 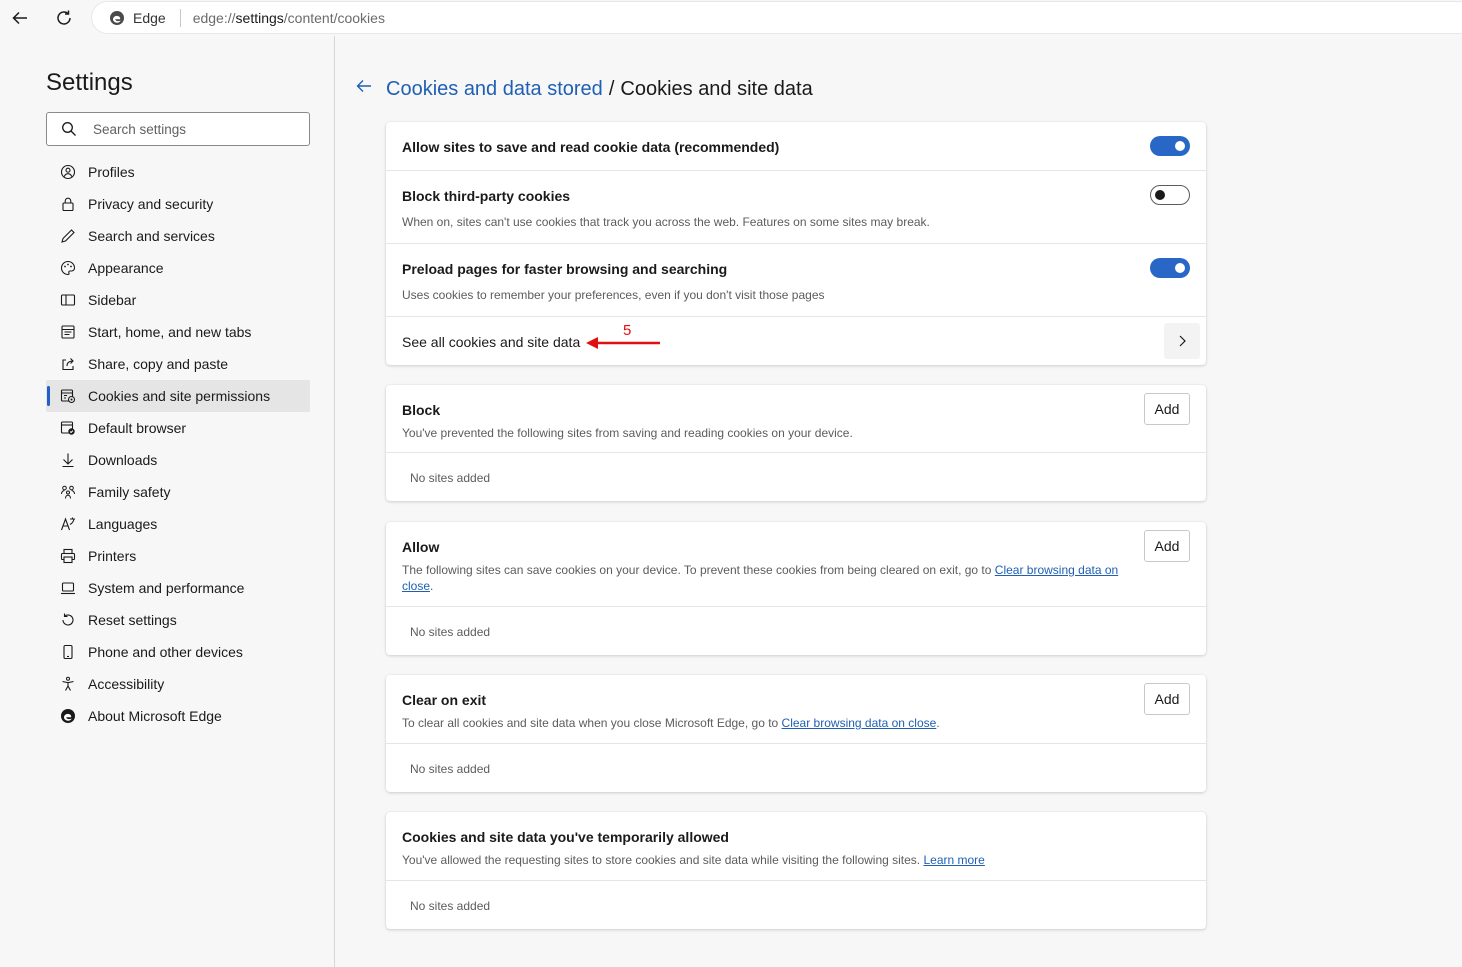 I want to click on see-all-cookies-button, so click(x=1182, y=341).